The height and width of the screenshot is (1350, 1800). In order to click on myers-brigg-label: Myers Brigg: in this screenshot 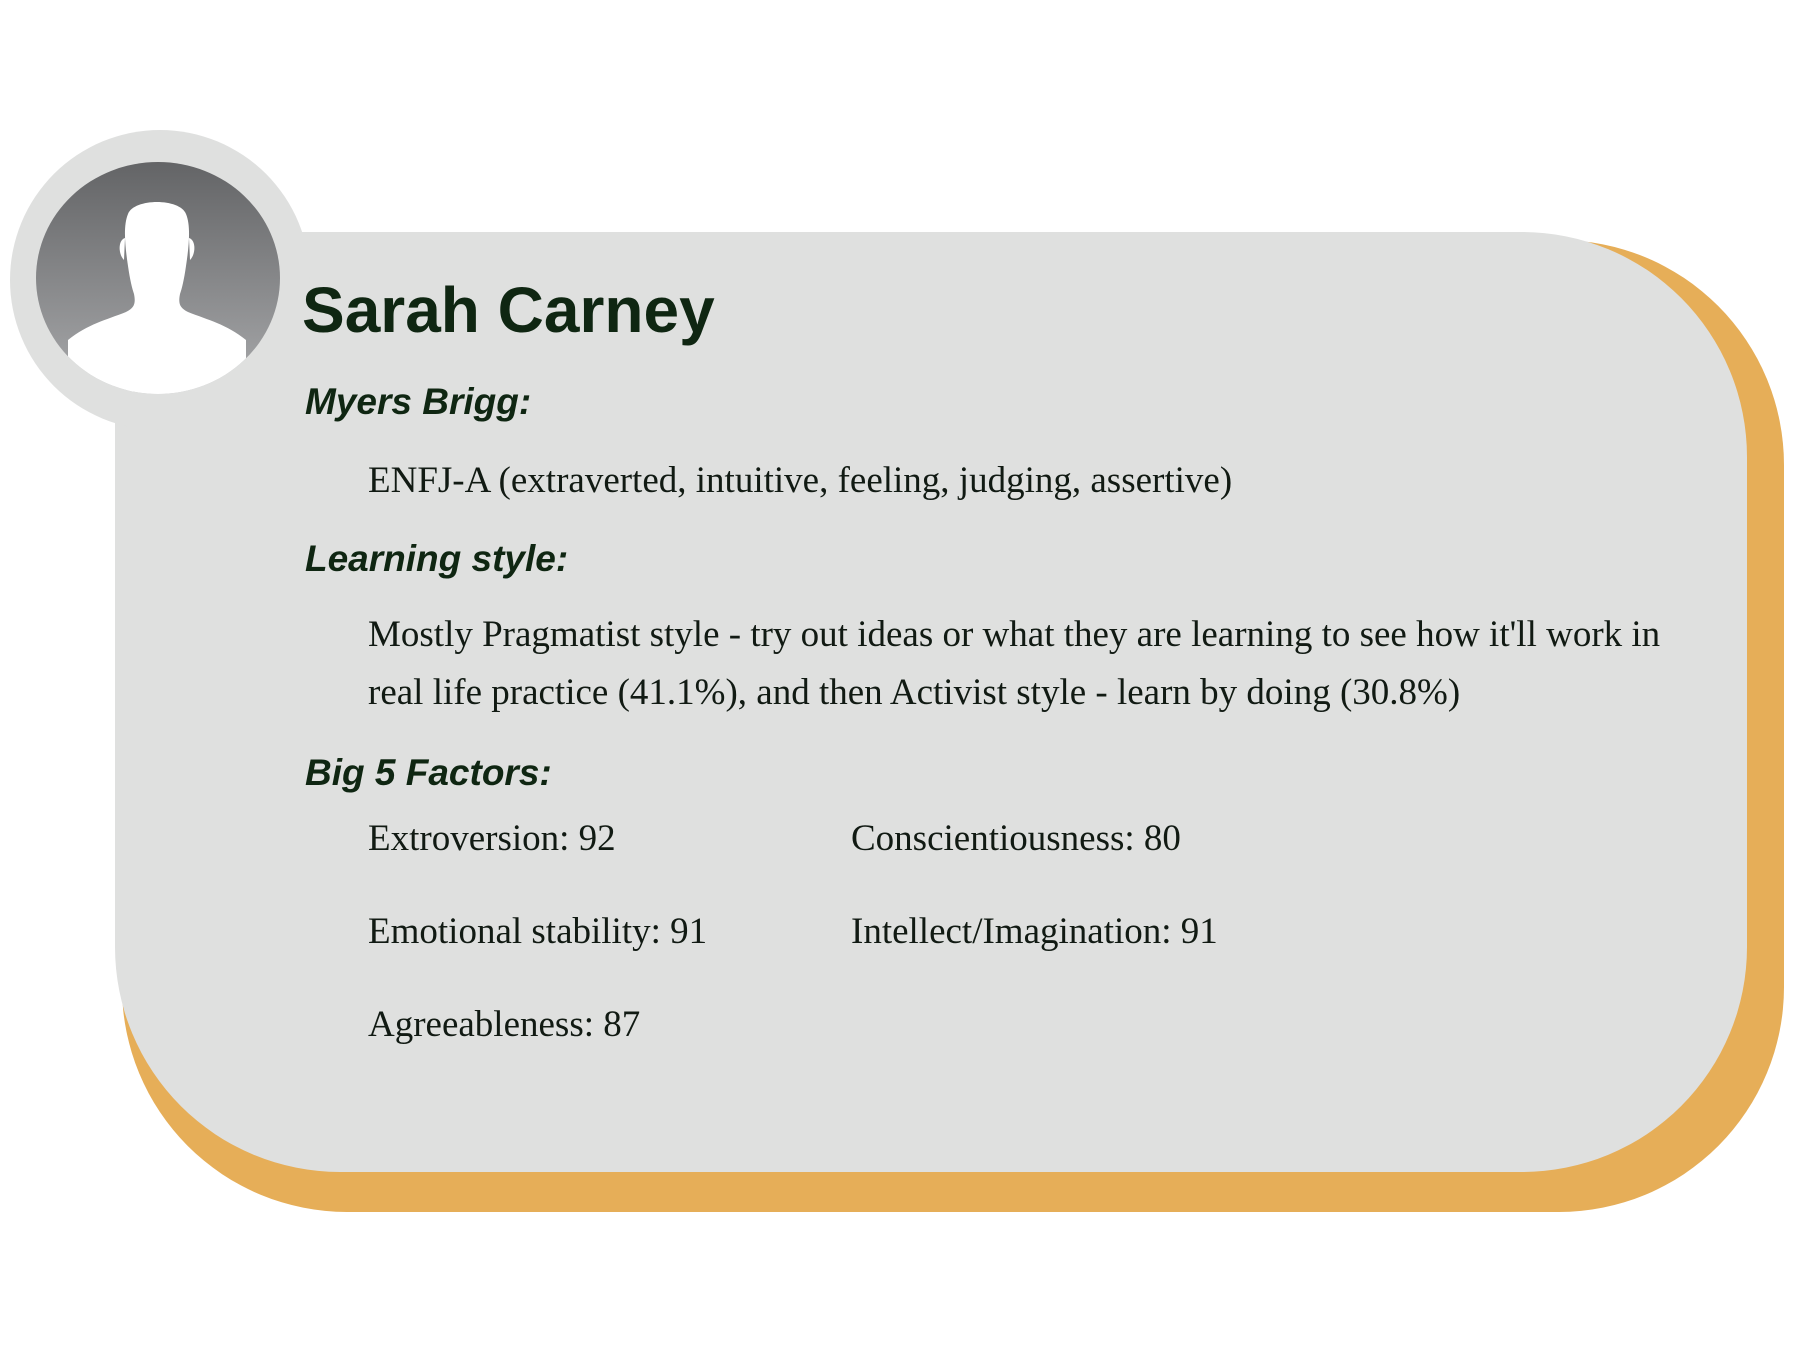, I will do `click(418, 401)`.